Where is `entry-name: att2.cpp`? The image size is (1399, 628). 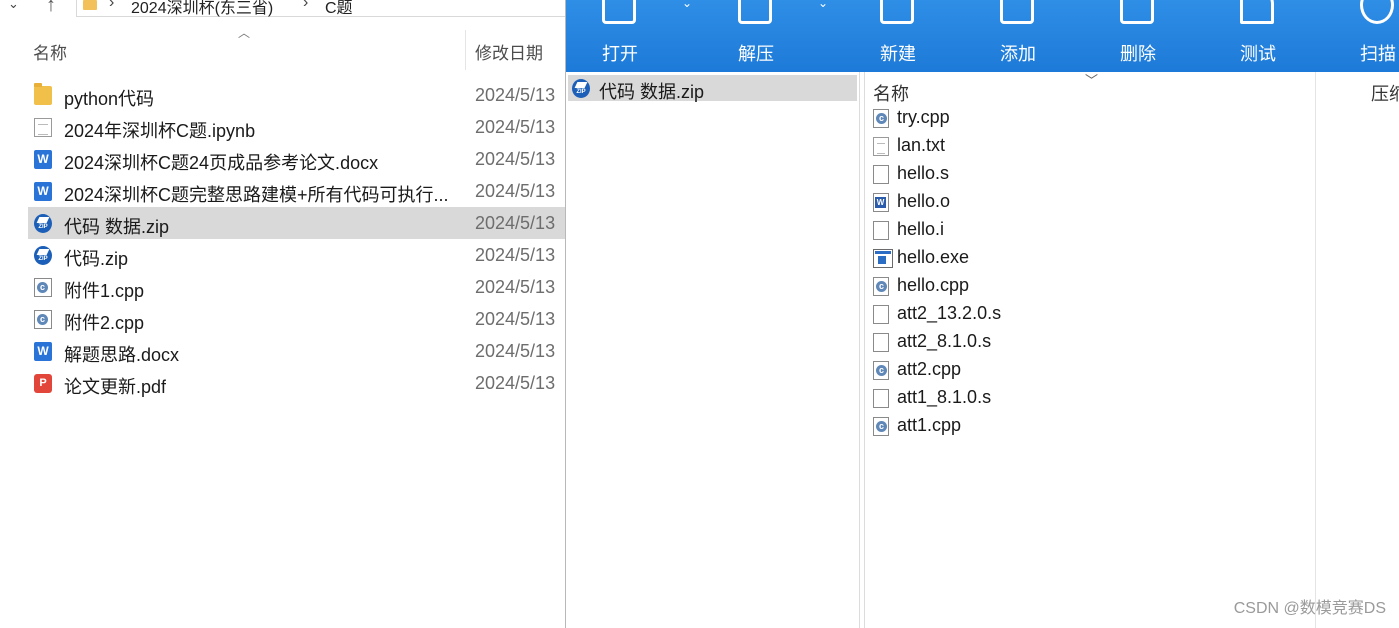
entry-name: att2.cpp is located at coordinates (929, 369).